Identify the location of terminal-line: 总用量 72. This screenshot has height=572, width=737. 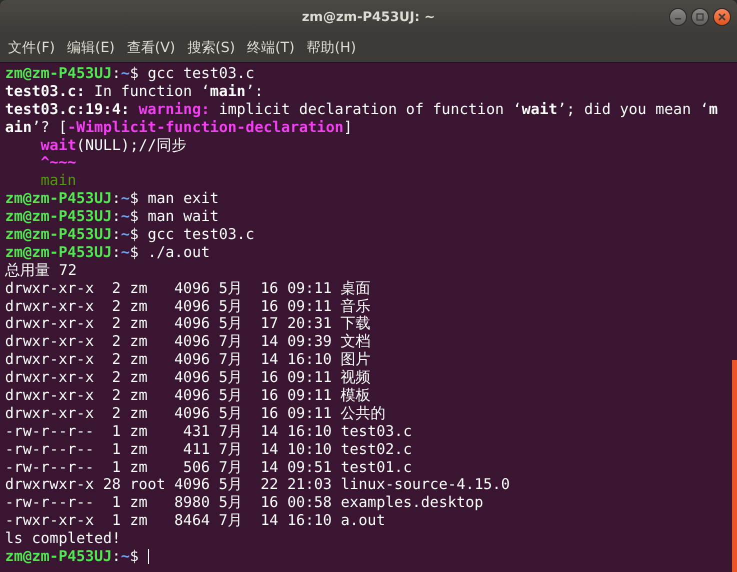
(41, 271).